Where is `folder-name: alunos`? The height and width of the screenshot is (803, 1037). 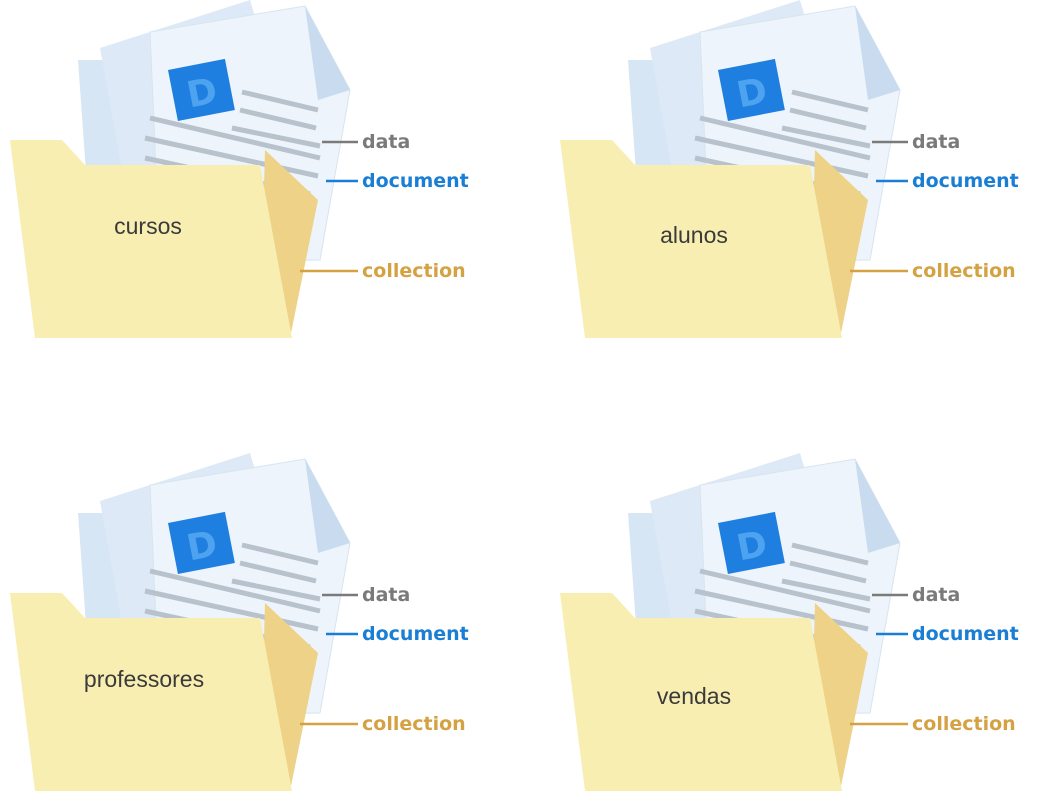 folder-name: alunos is located at coordinates (694, 235).